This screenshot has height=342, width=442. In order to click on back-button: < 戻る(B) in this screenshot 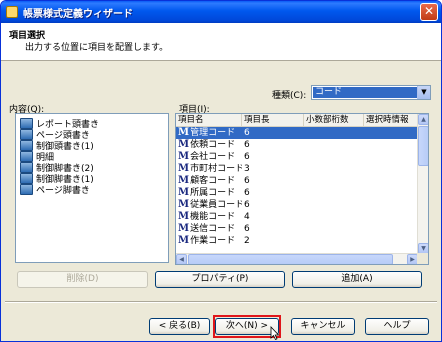, I will do `click(179, 326)`.